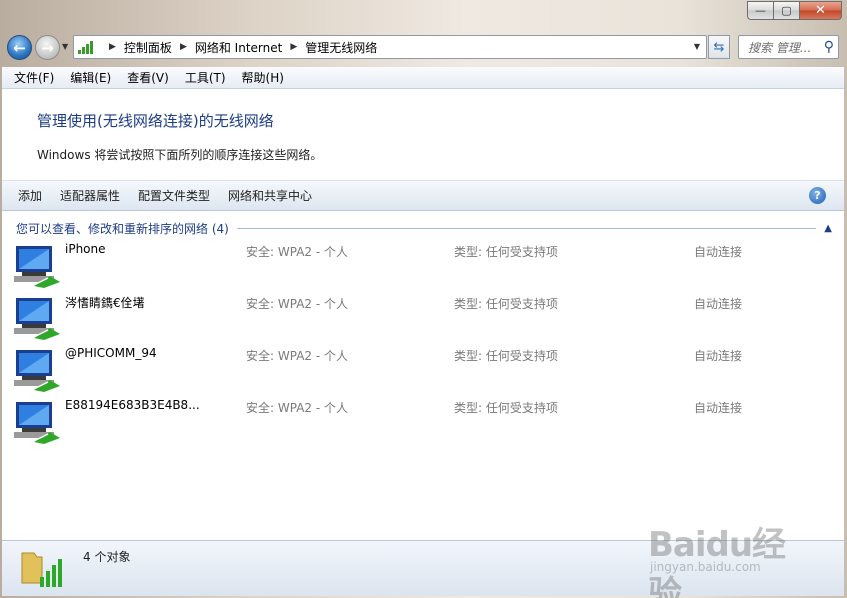  What do you see at coordinates (341, 47) in the screenshot?
I see `breadcrumb-manage-wireless: 管理无线网络` at bounding box center [341, 47].